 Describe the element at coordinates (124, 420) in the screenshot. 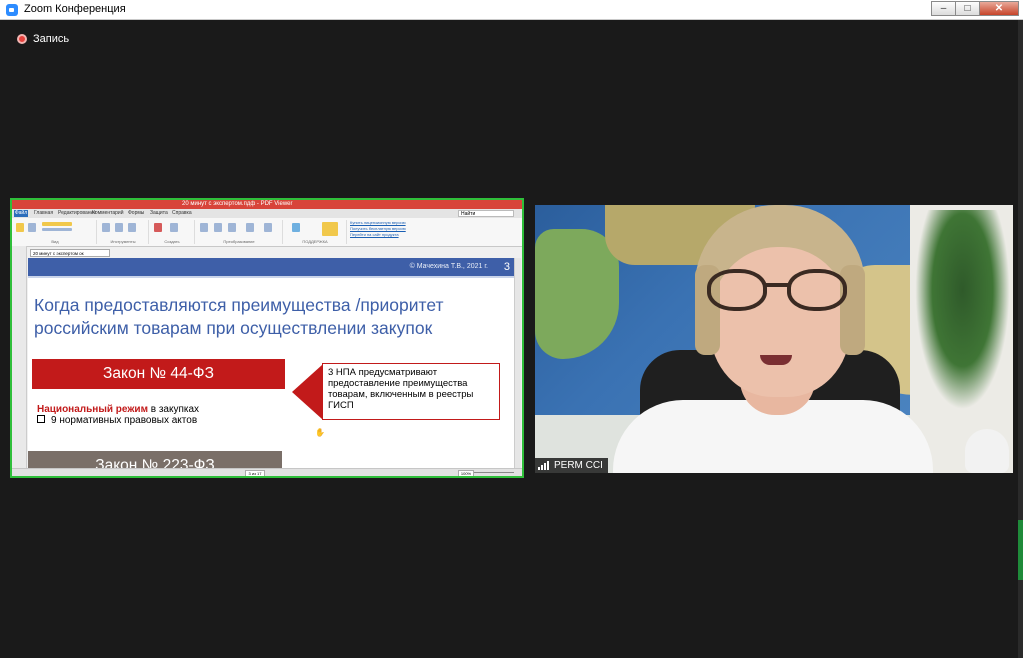

I see `acts-text: 9 нормативных правовых актов` at that location.